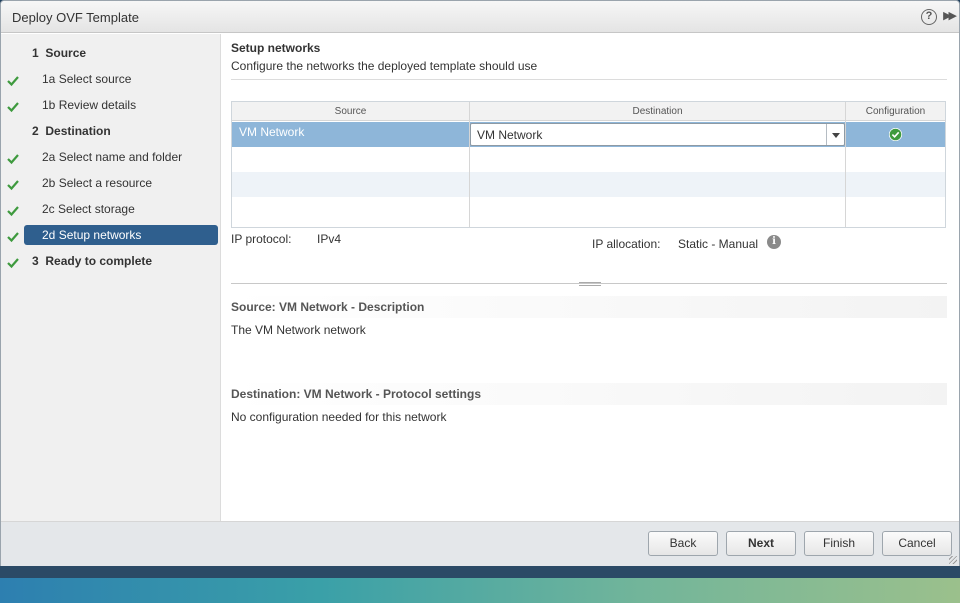 Image resolution: width=960 pixels, height=603 pixels. I want to click on step-1b-review-details: 1b Review details, so click(121, 105).